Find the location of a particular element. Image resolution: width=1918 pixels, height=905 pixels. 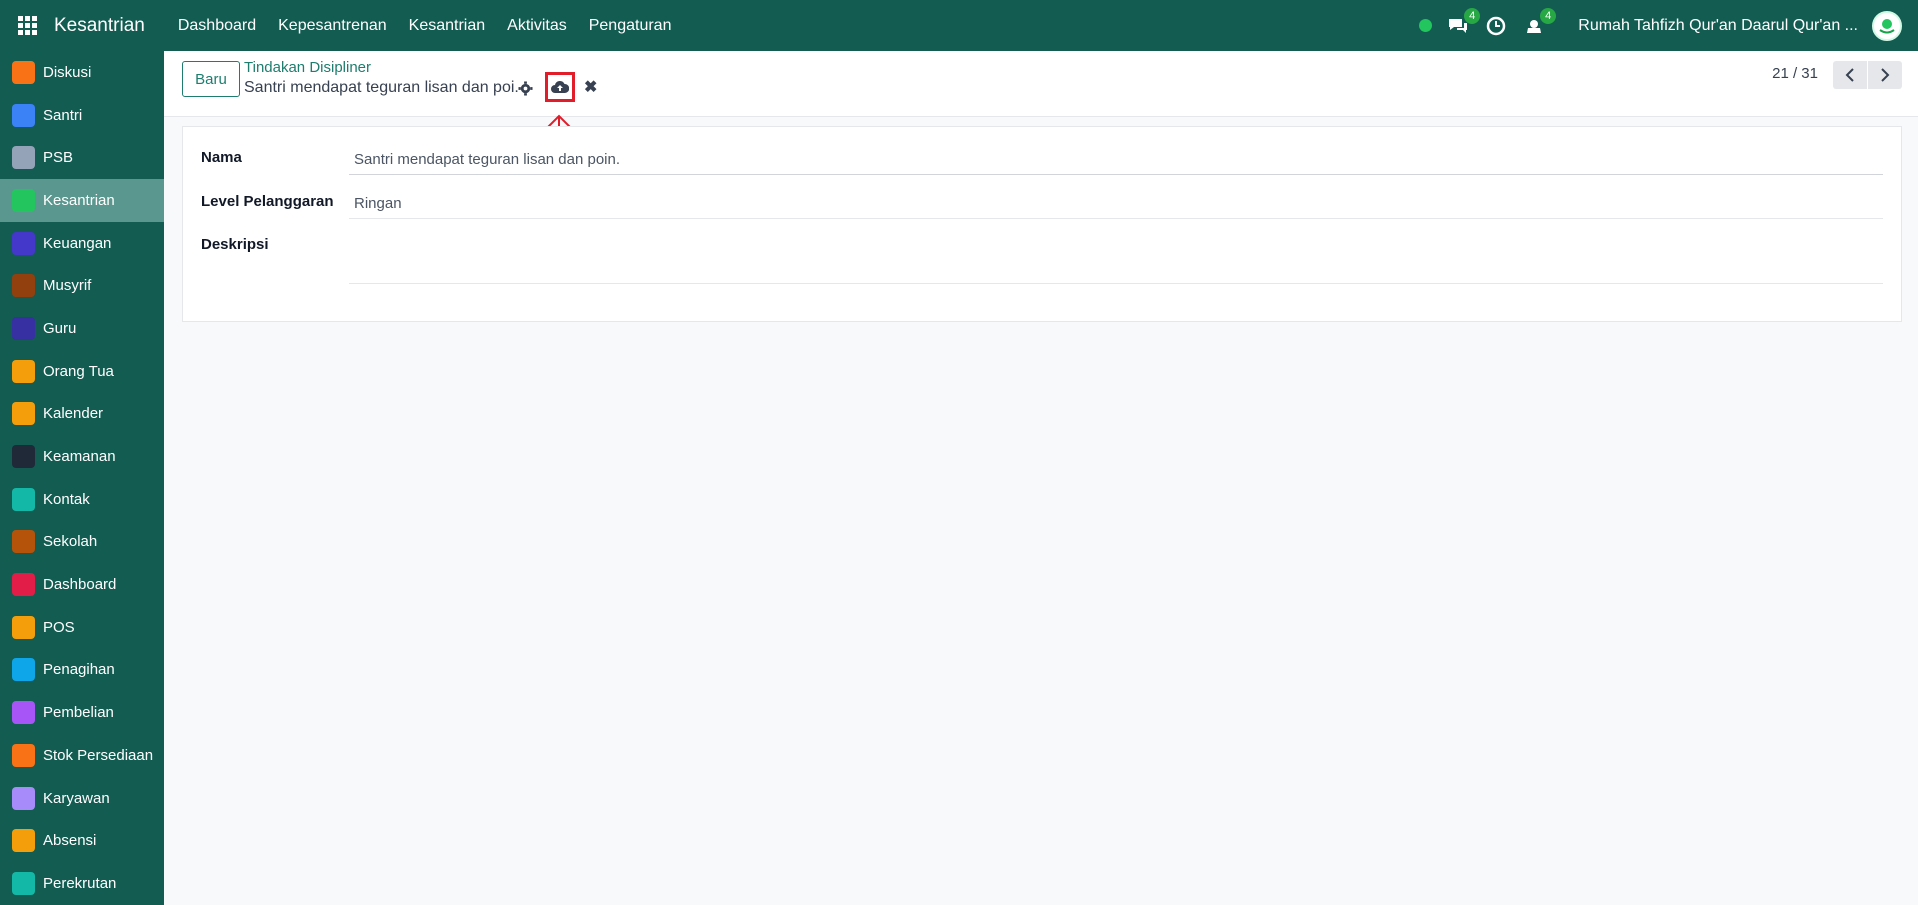

messages-icon: 4 is located at coordinates (1463, 22).